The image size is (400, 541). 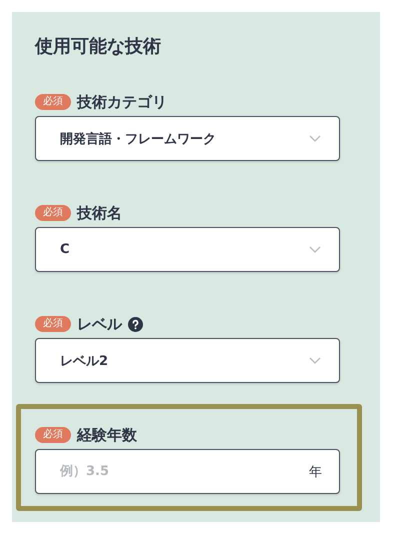 I want to click on unit-label: 年, so click(x=315, y=472).